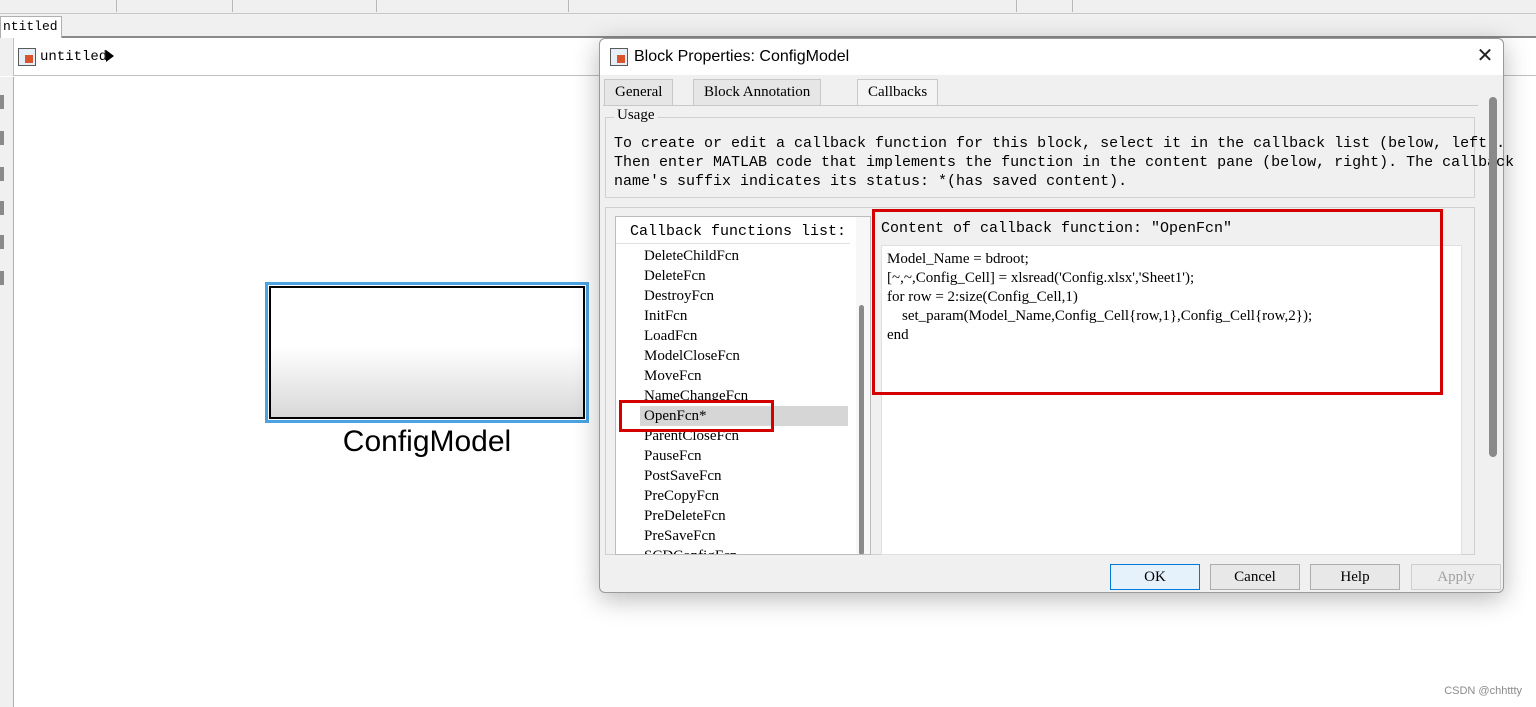  I want to click on dialog-title: Block Properties: ConfigModel, so click(742, 56).